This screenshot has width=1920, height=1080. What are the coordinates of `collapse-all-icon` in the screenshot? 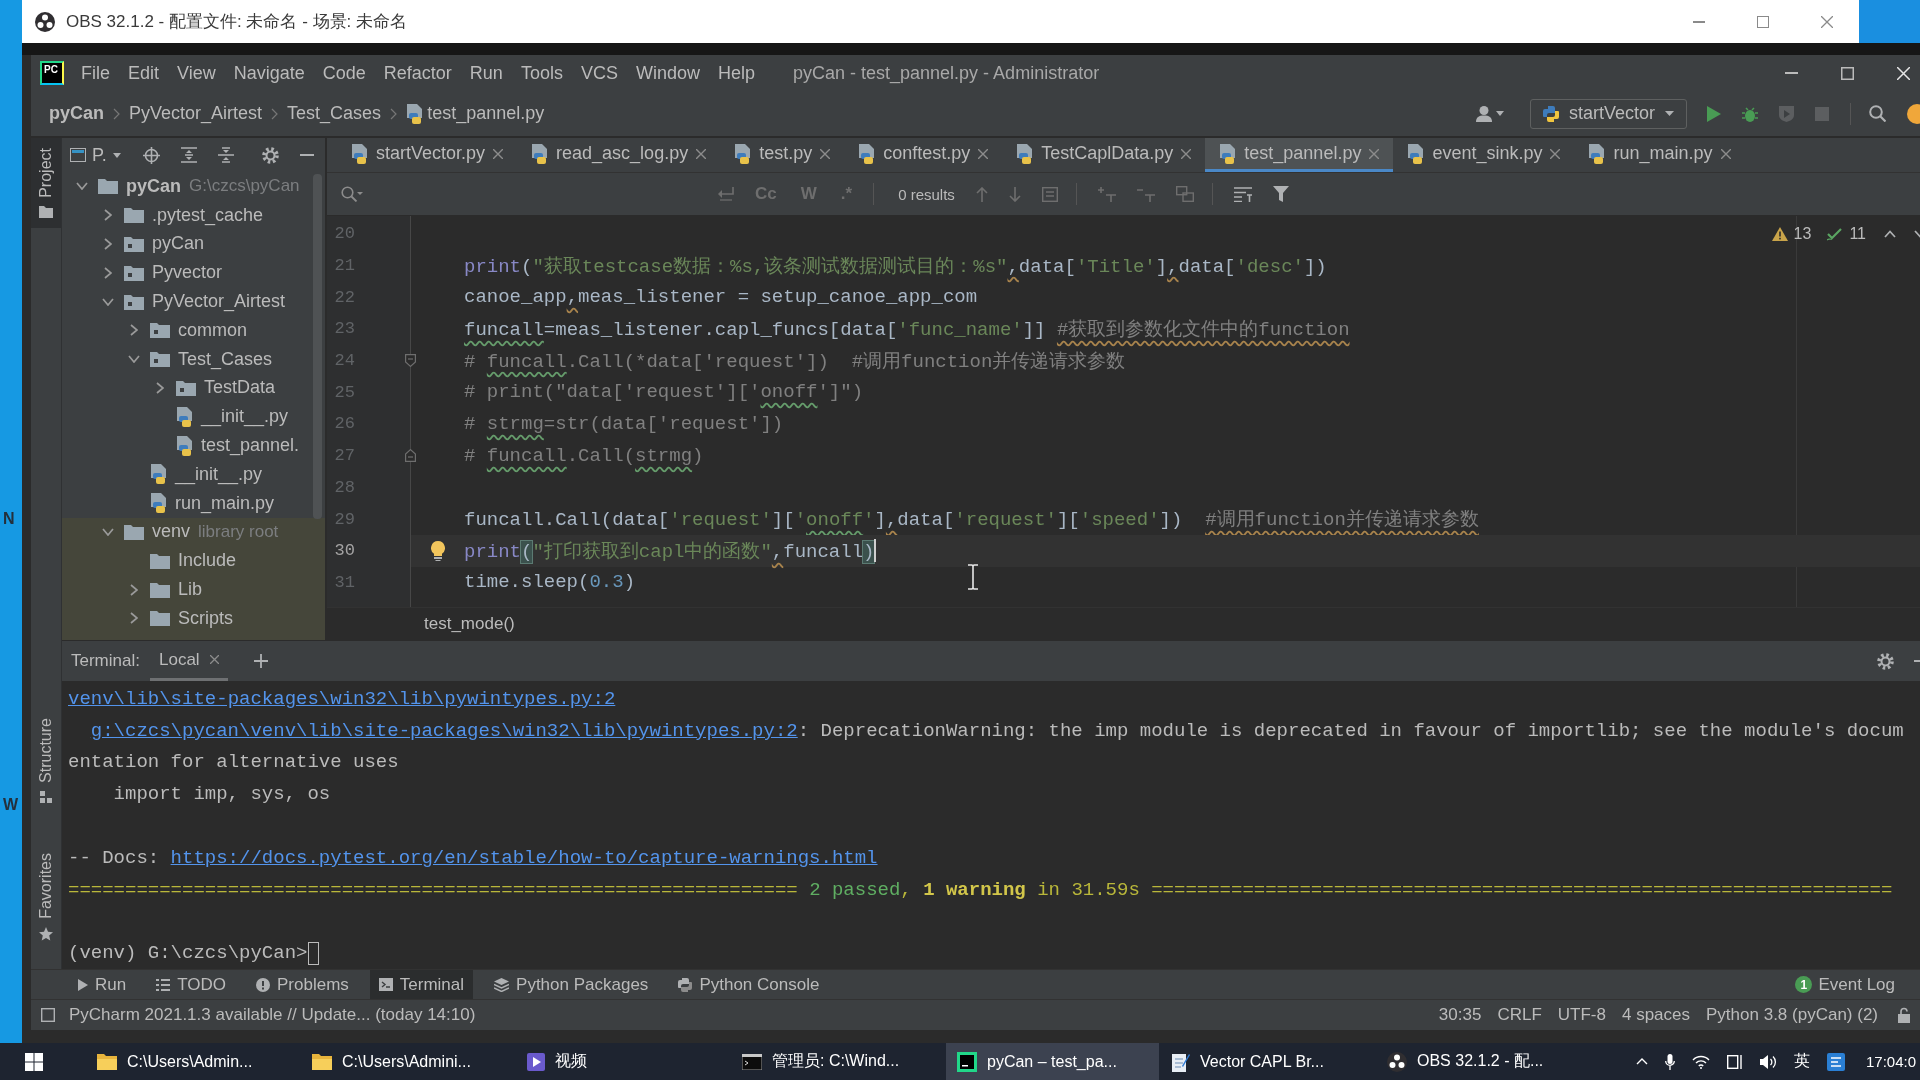 It's located at (225, 155).